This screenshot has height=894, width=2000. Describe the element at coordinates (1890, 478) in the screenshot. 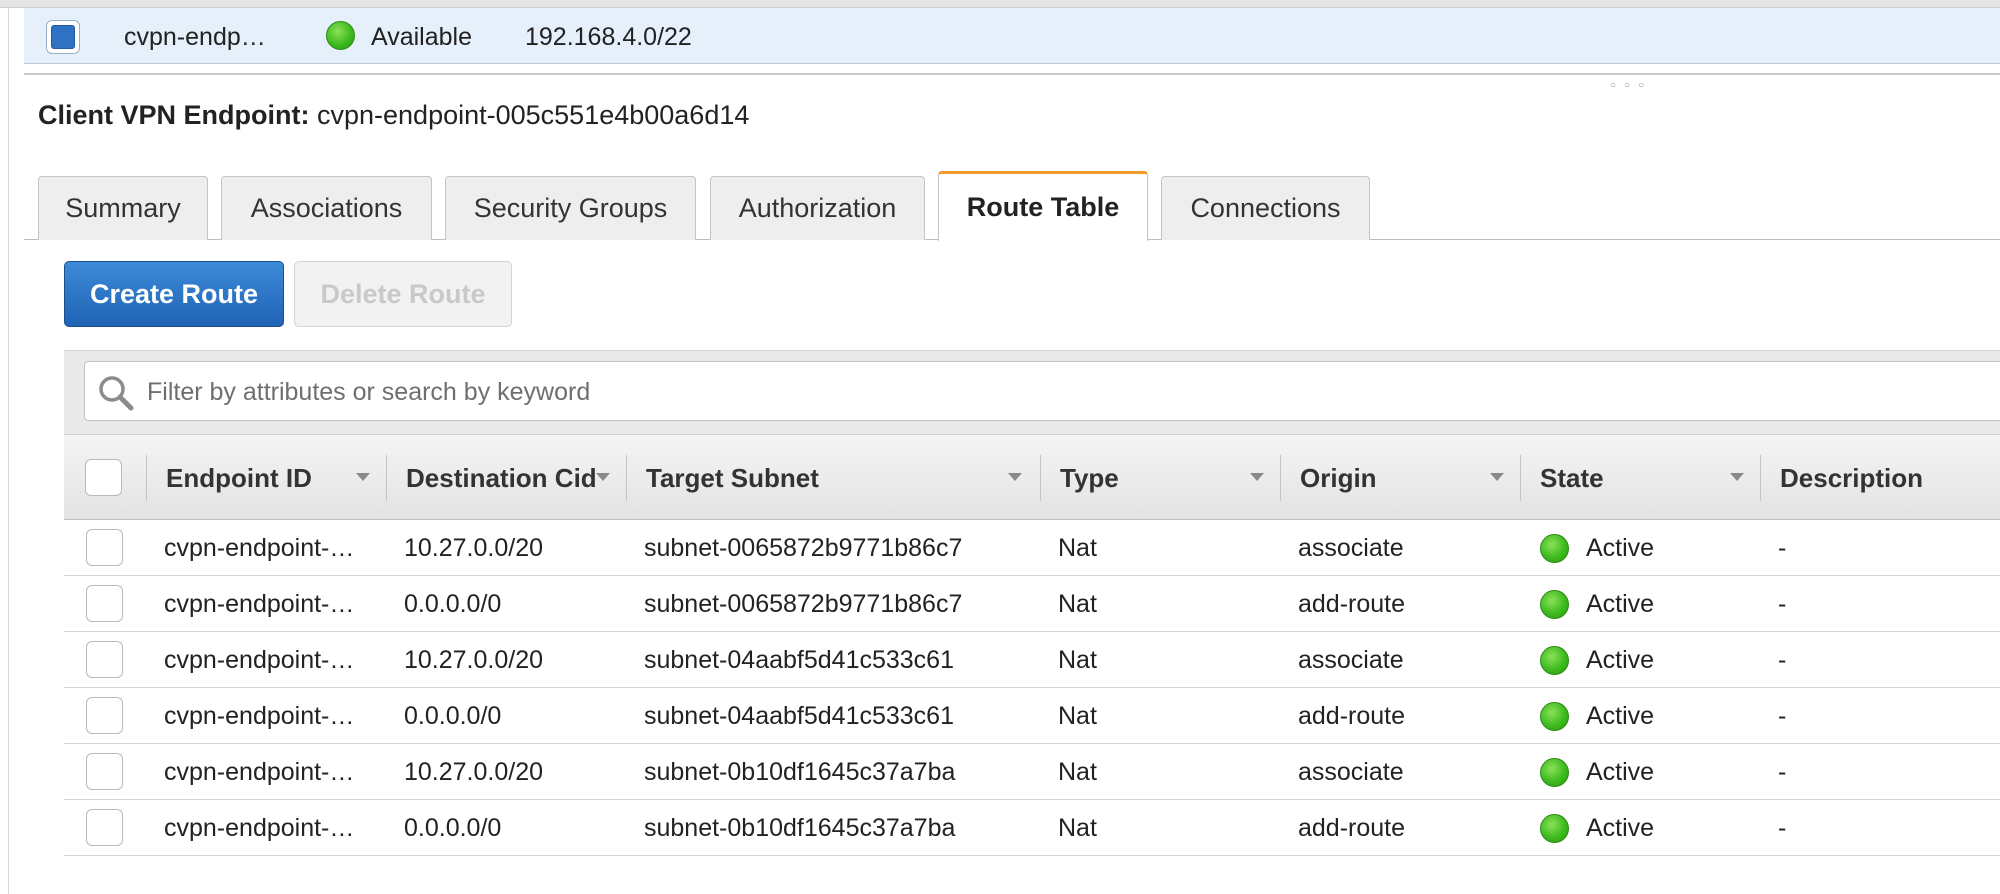

I see `column-header-description: Description` at that location.